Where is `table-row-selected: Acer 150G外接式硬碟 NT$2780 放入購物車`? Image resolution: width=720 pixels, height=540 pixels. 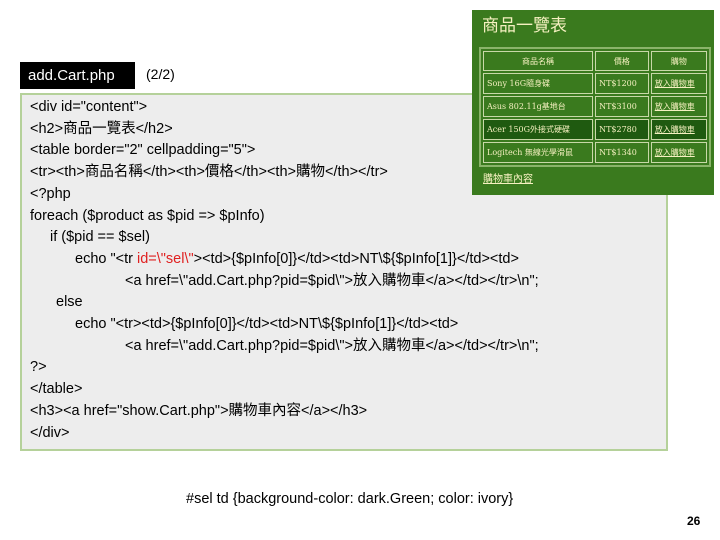 table-row-selected: Acer 150G外接式硬碟 NT$2780 放入購物車 is located at coordinates (595, 129).